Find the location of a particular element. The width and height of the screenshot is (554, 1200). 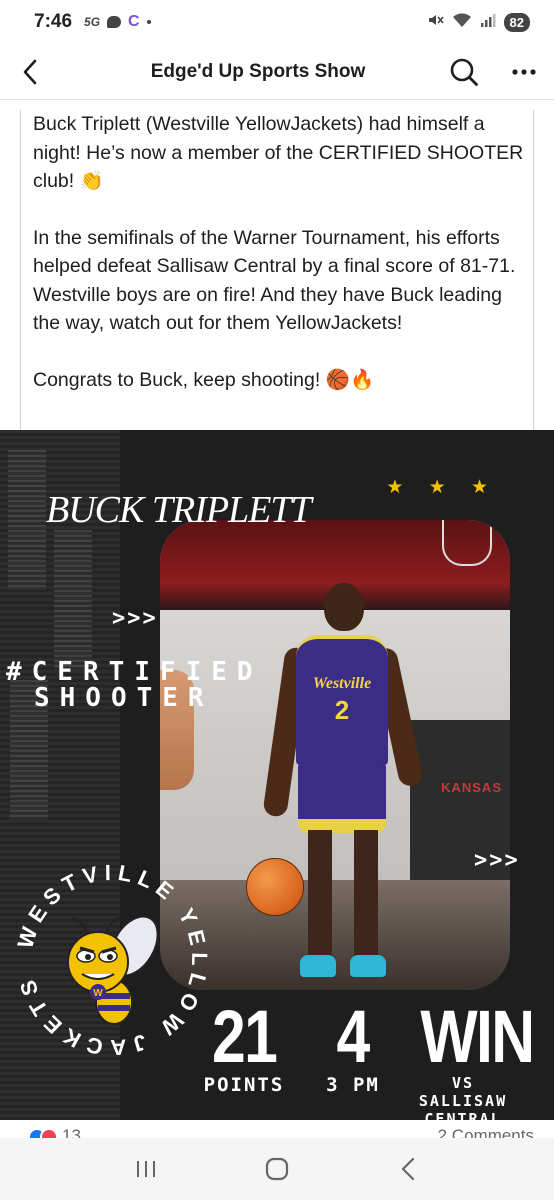

back-icon is located at coordinates (408, 1169).